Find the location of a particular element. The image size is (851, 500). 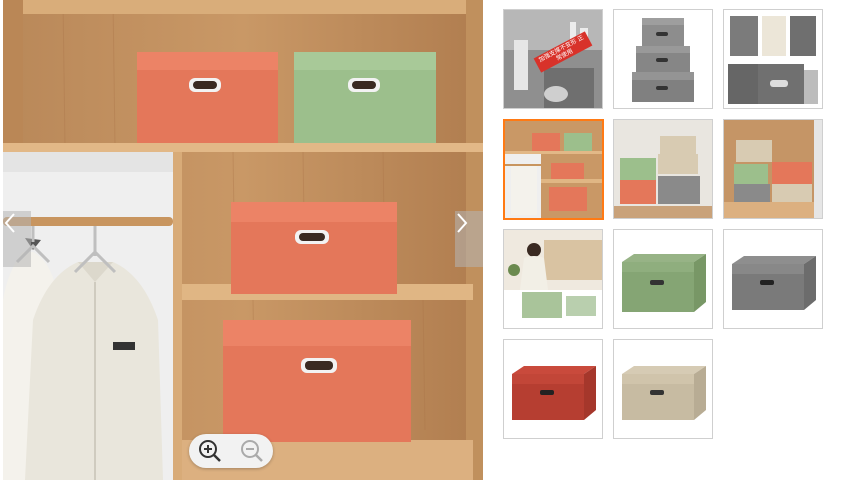

thumbnail-bathroom-gray: 加强支撑不变形 正常使用 is located at coordinates (553, 59).